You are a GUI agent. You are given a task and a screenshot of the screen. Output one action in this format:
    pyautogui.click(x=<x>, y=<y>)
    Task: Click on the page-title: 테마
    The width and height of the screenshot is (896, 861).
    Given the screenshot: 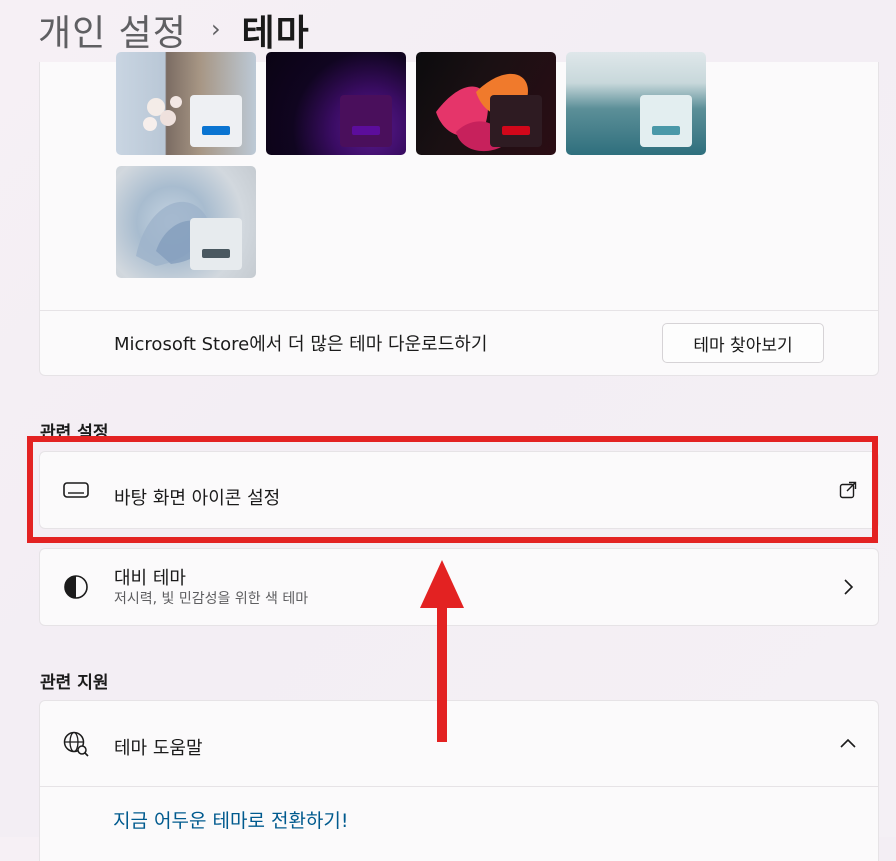 What is the action you would take?
    pyautogui.click(x=275, y=33)
    